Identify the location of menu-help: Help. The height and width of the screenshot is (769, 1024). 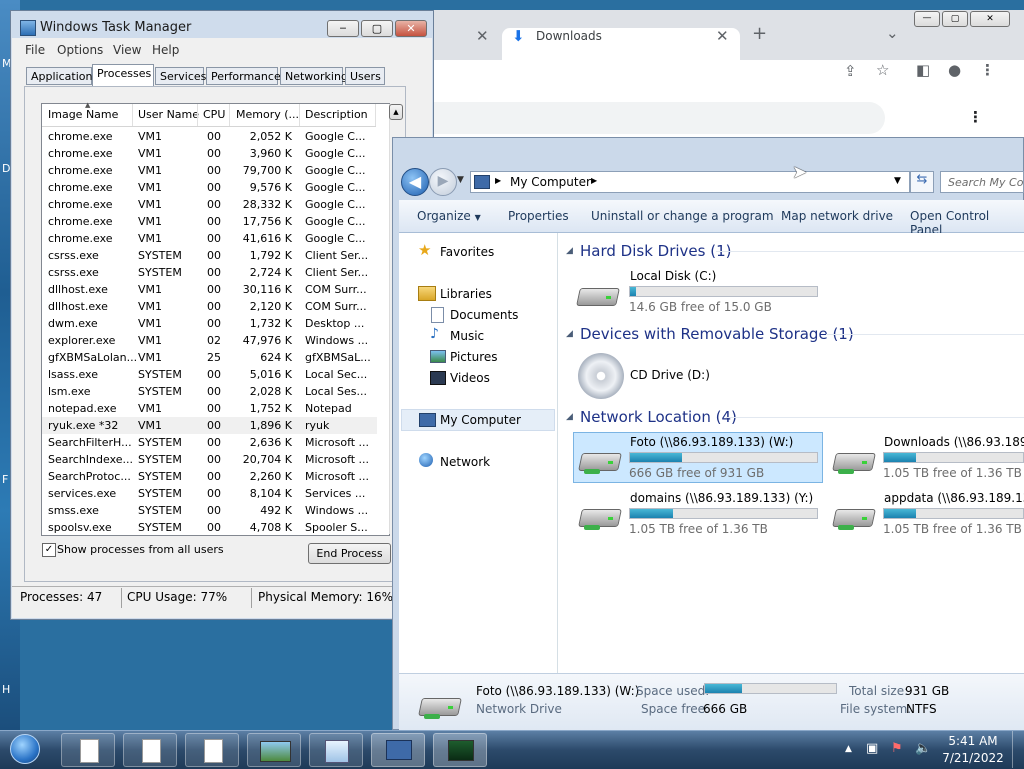
(165, 50).